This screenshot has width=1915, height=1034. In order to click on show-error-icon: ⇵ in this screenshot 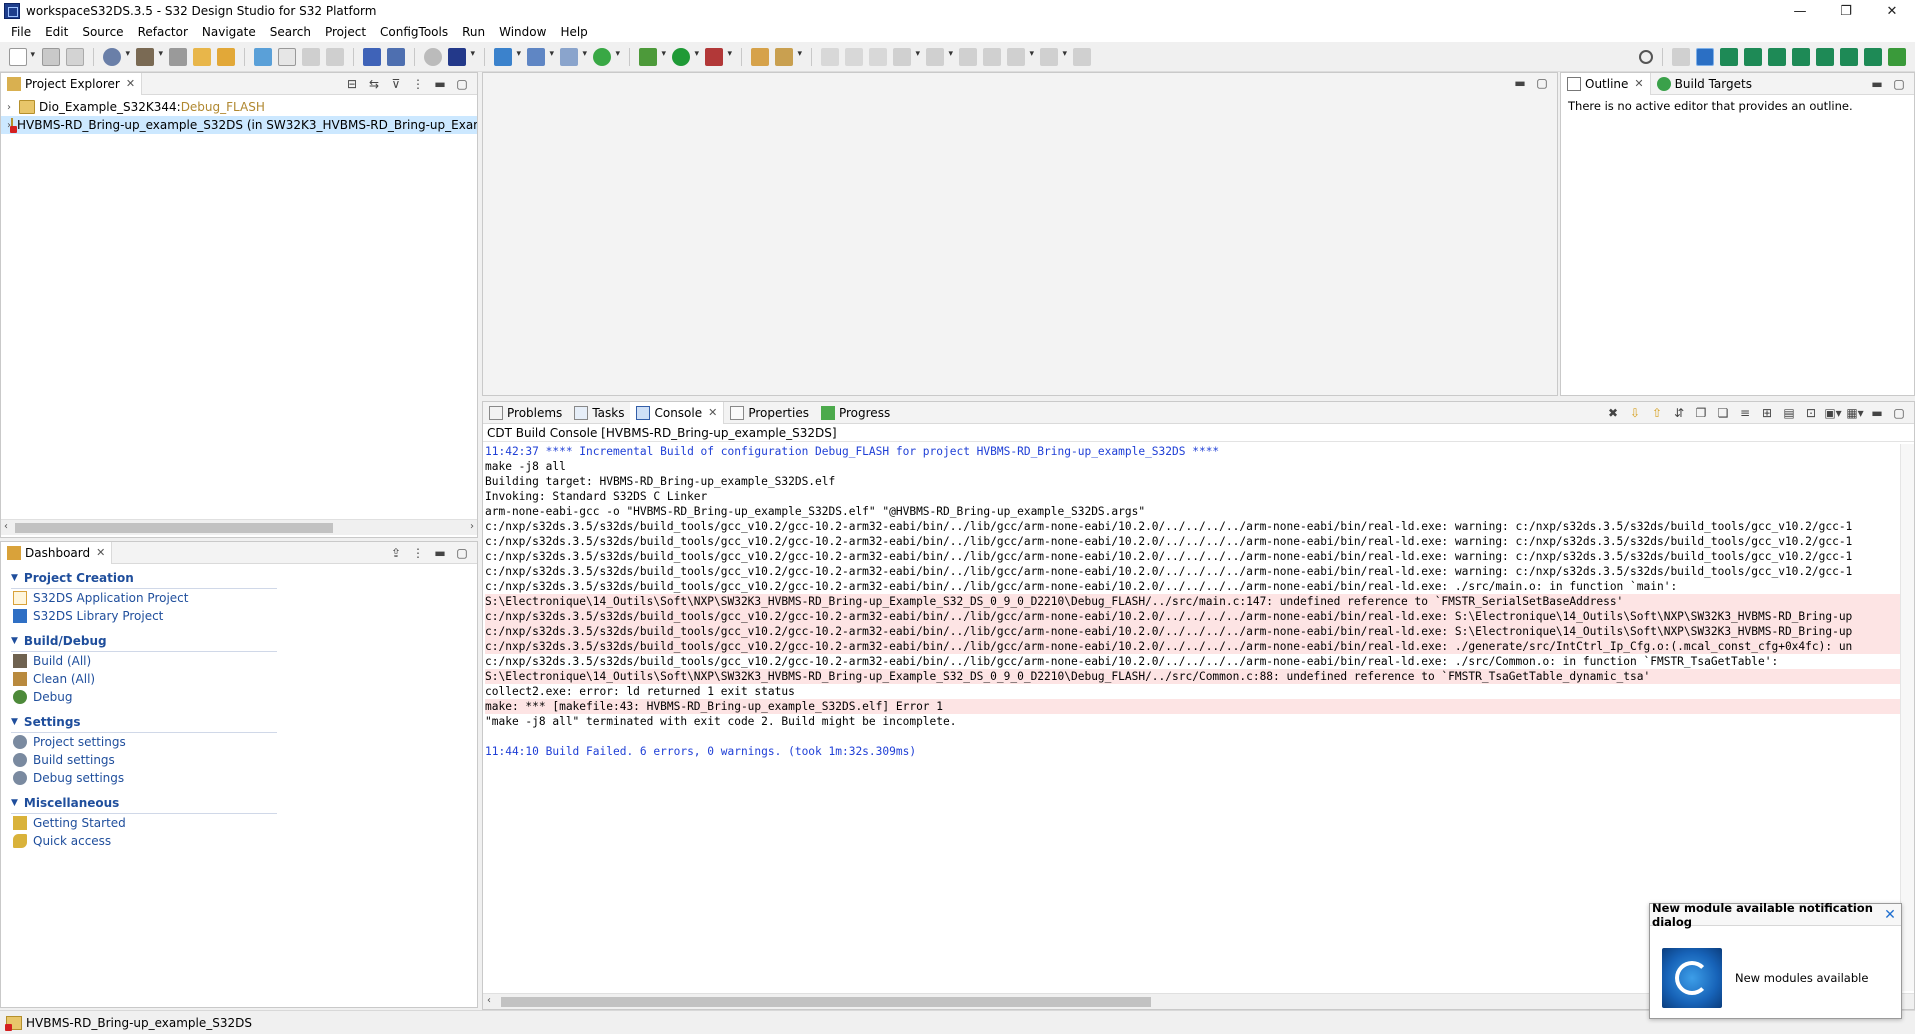, I will do `click(1679, 413)`.